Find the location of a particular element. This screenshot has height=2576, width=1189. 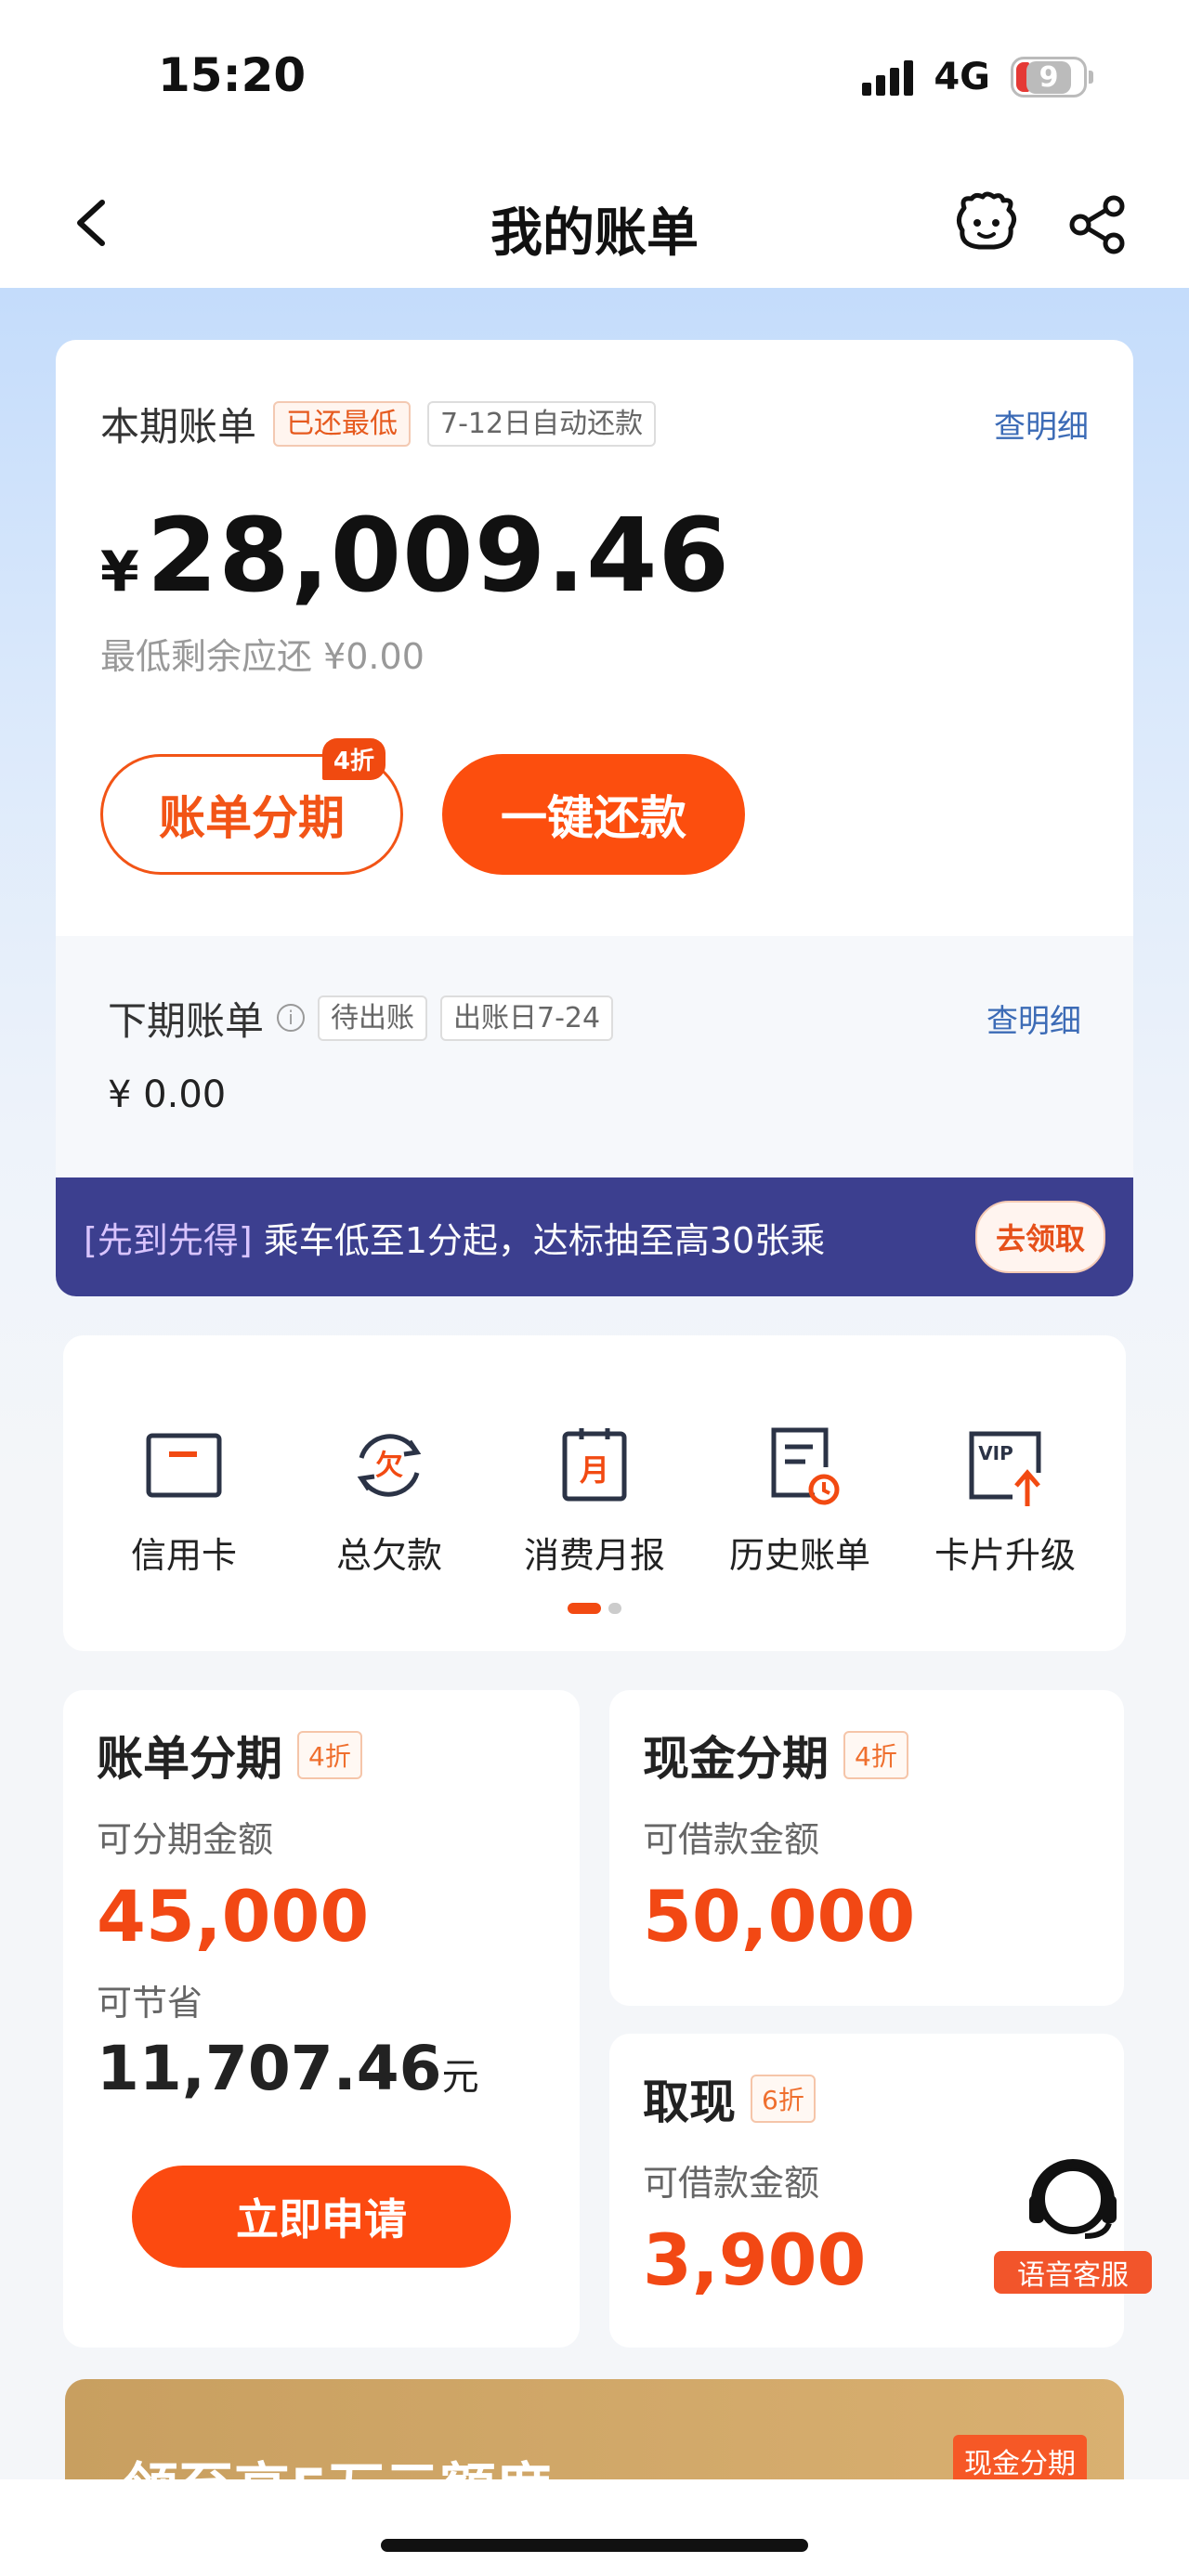

status-indicators: 4G 9 is located at coordinates (978, 77).